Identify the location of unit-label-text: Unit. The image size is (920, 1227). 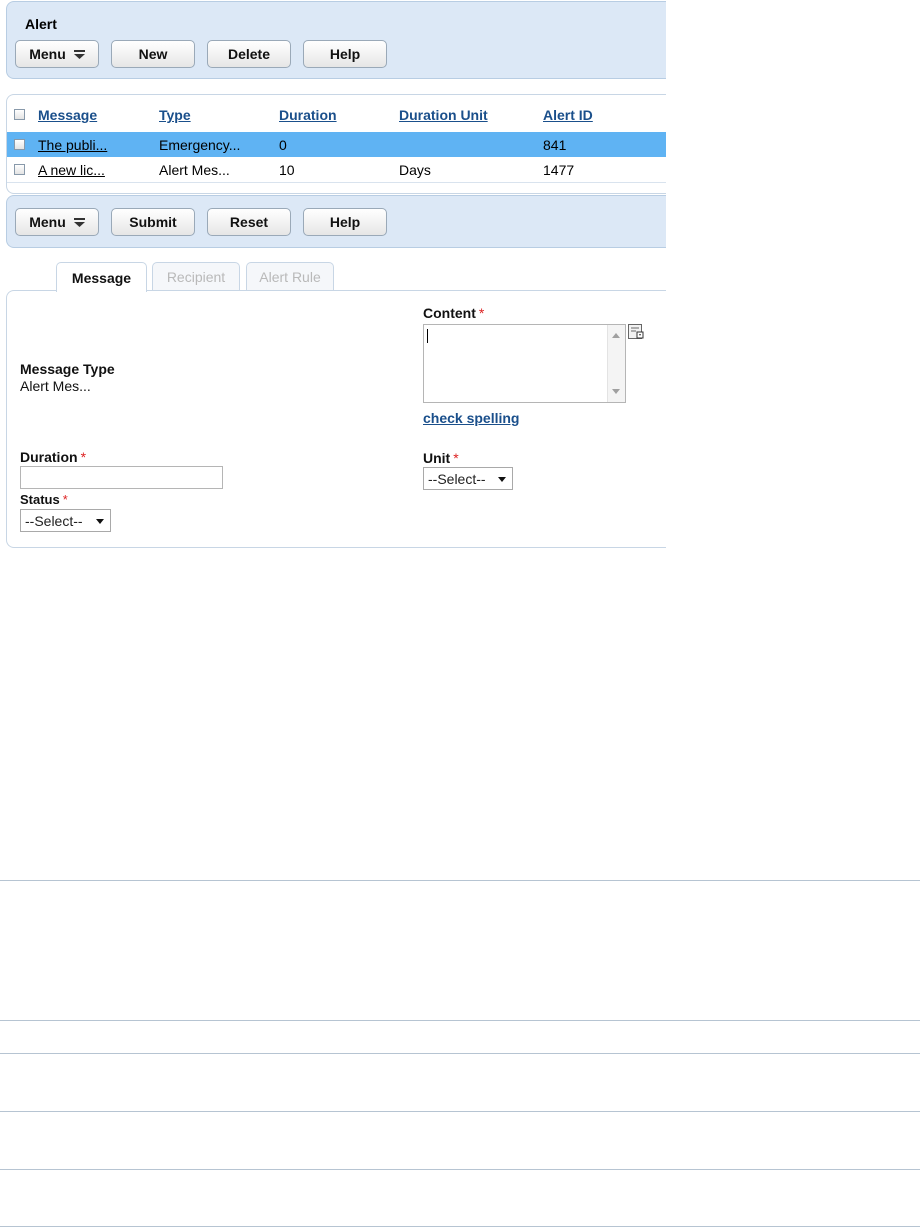
(437, 458).